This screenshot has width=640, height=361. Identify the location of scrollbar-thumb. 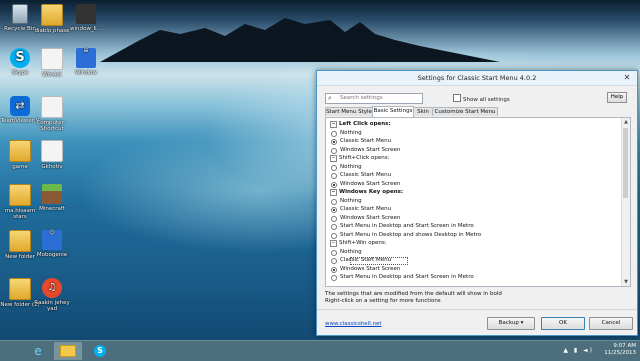
(625, 163).